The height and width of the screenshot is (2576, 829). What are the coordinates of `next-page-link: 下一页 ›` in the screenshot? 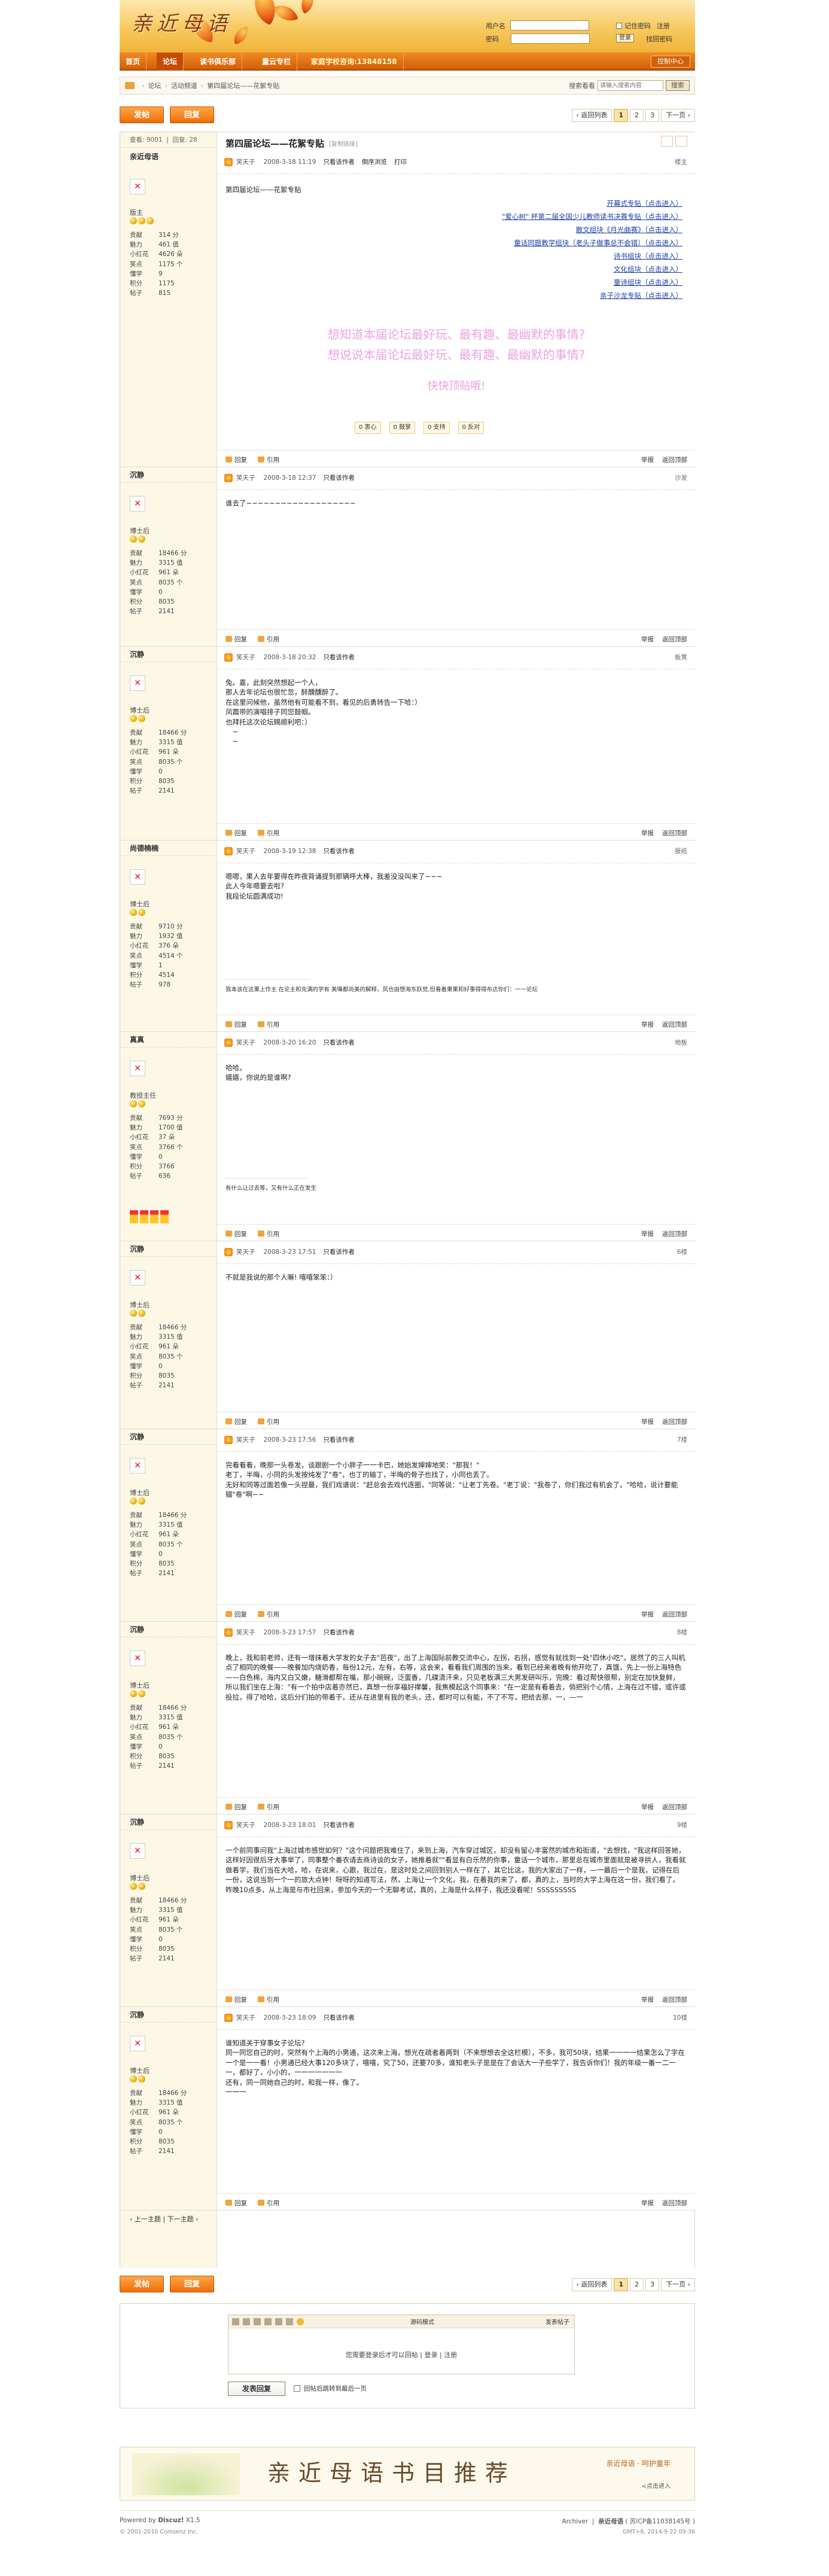 It's located at (678, 2284).